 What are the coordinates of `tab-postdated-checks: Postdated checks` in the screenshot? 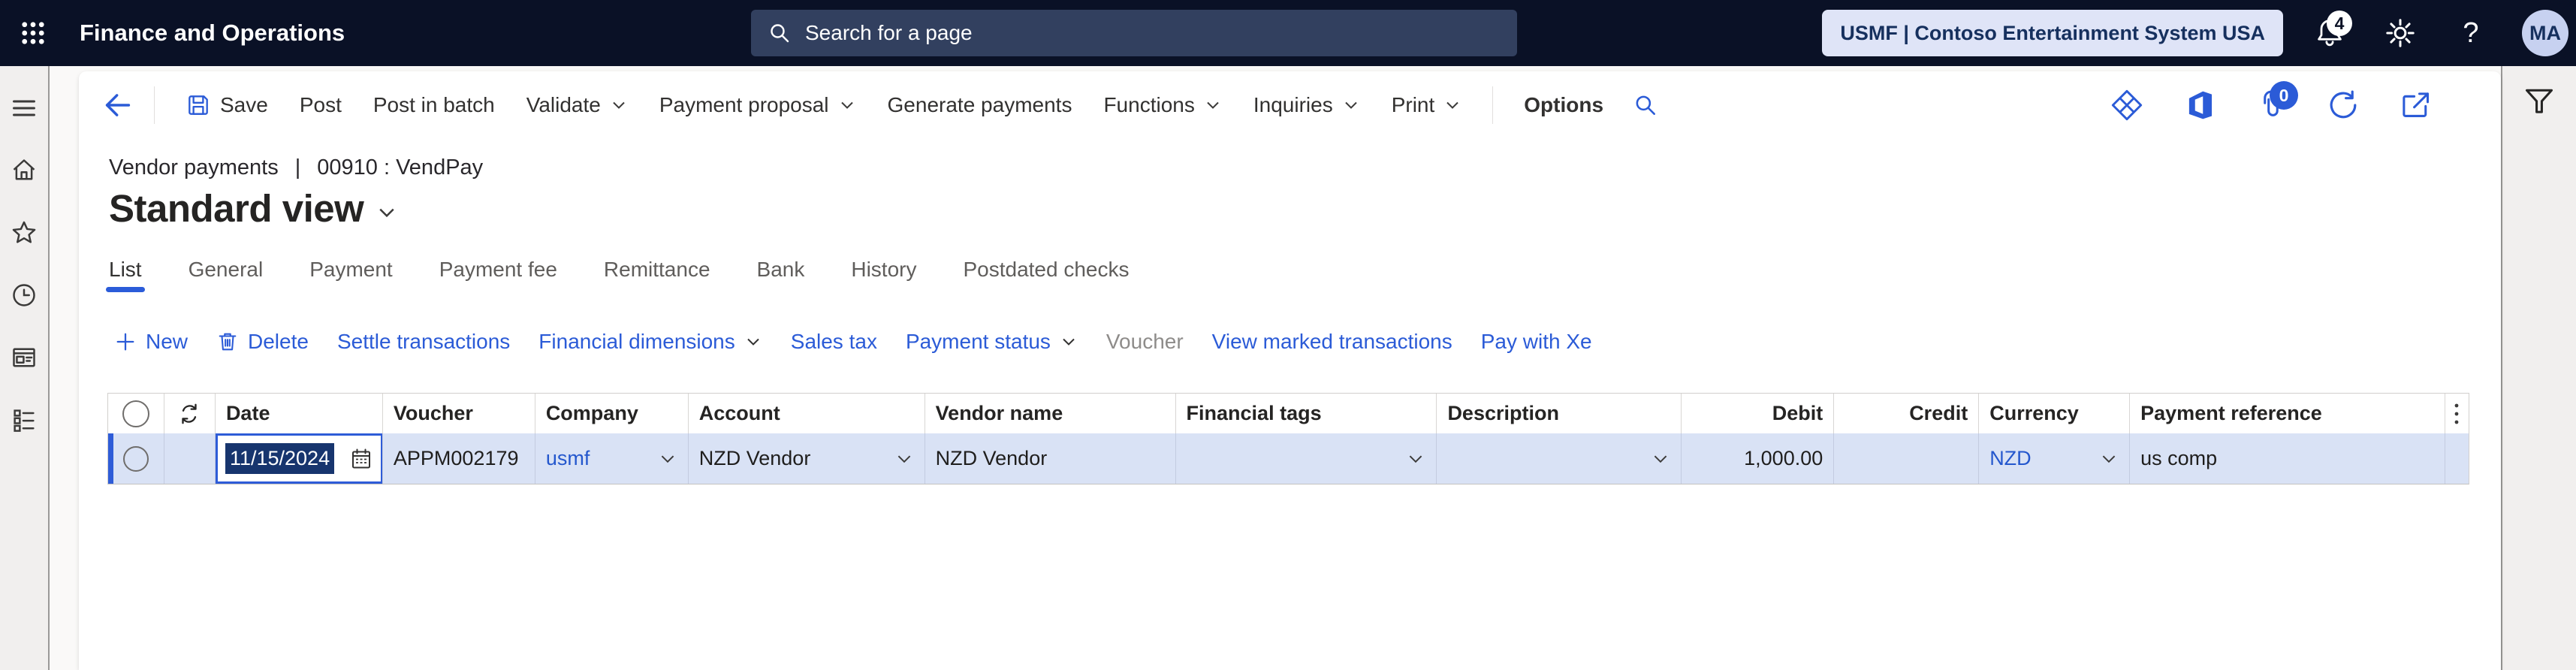 It's located at (1046, 275).